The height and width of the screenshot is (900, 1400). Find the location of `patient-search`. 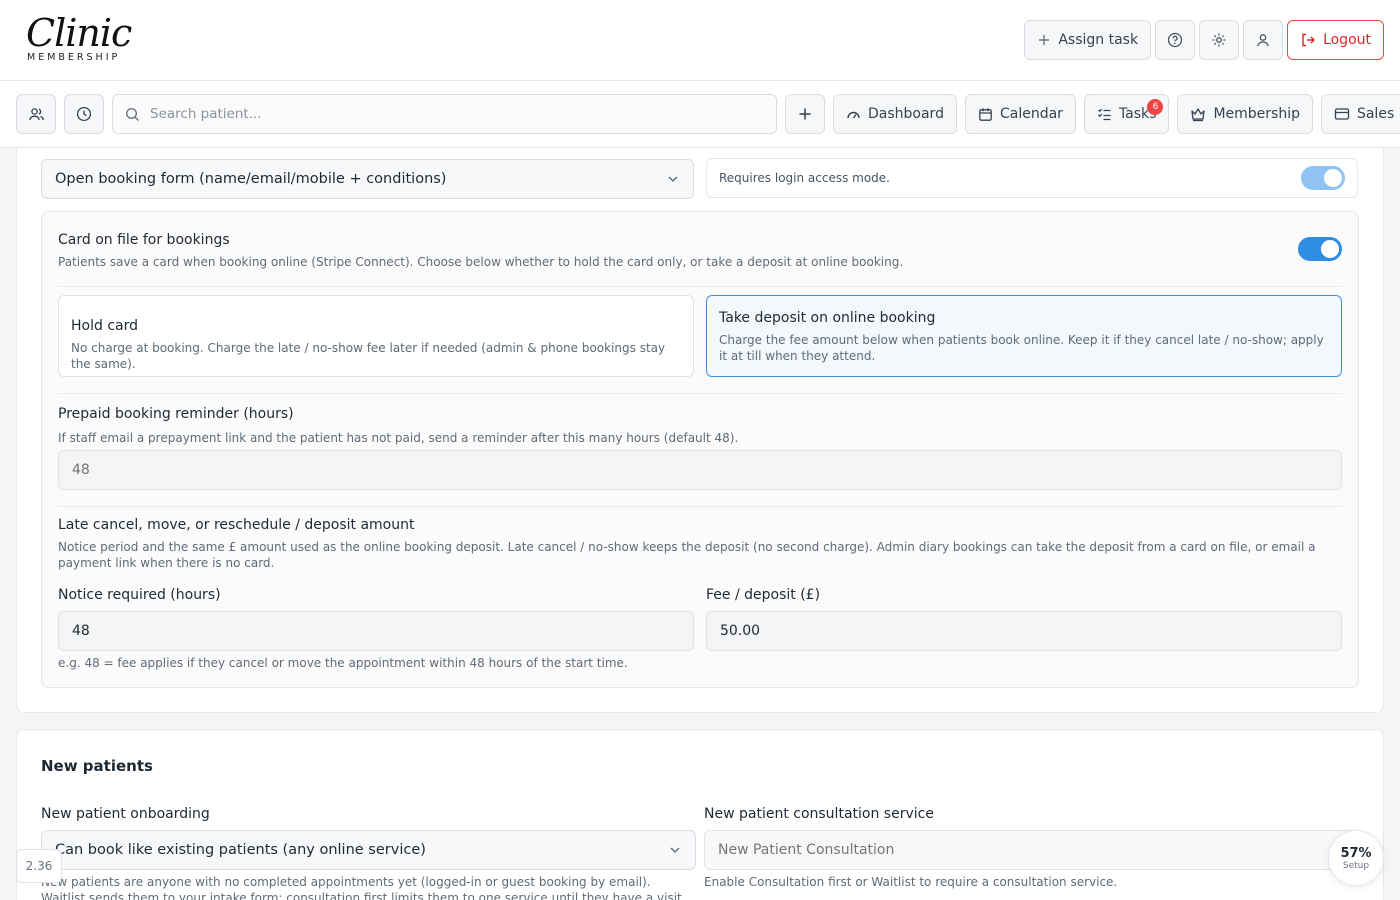

patient-search is located at coordinates (444, 114).